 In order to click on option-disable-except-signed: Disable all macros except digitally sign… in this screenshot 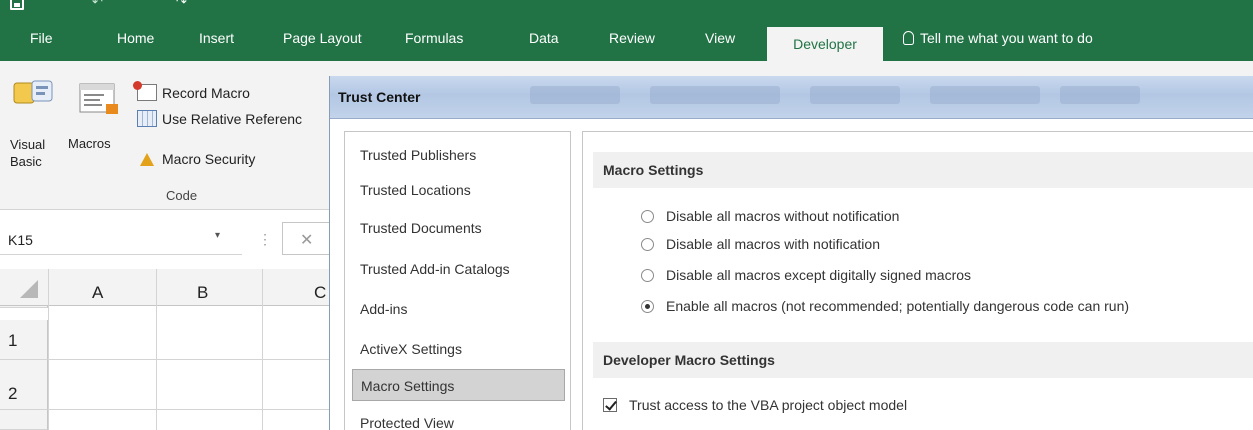, I will do `click(806, 275)`.